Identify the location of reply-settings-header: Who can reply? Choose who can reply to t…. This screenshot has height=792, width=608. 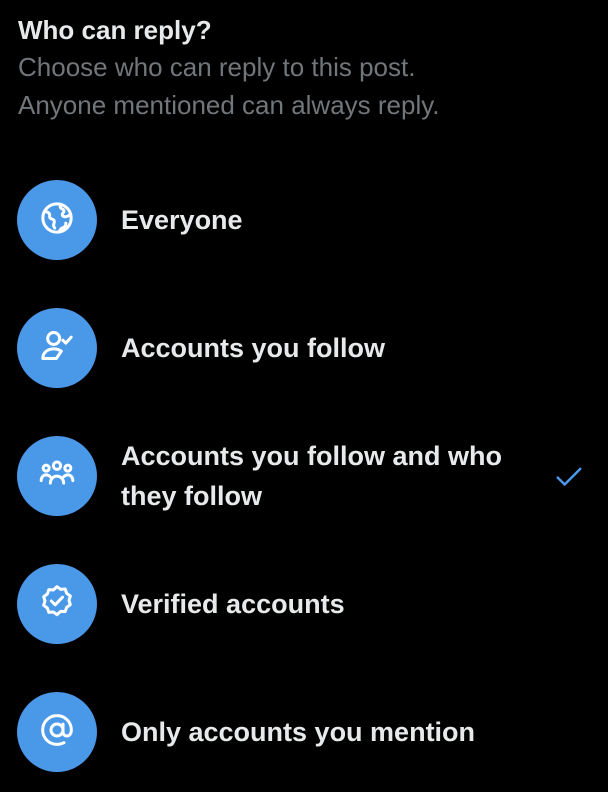
(304, 68).